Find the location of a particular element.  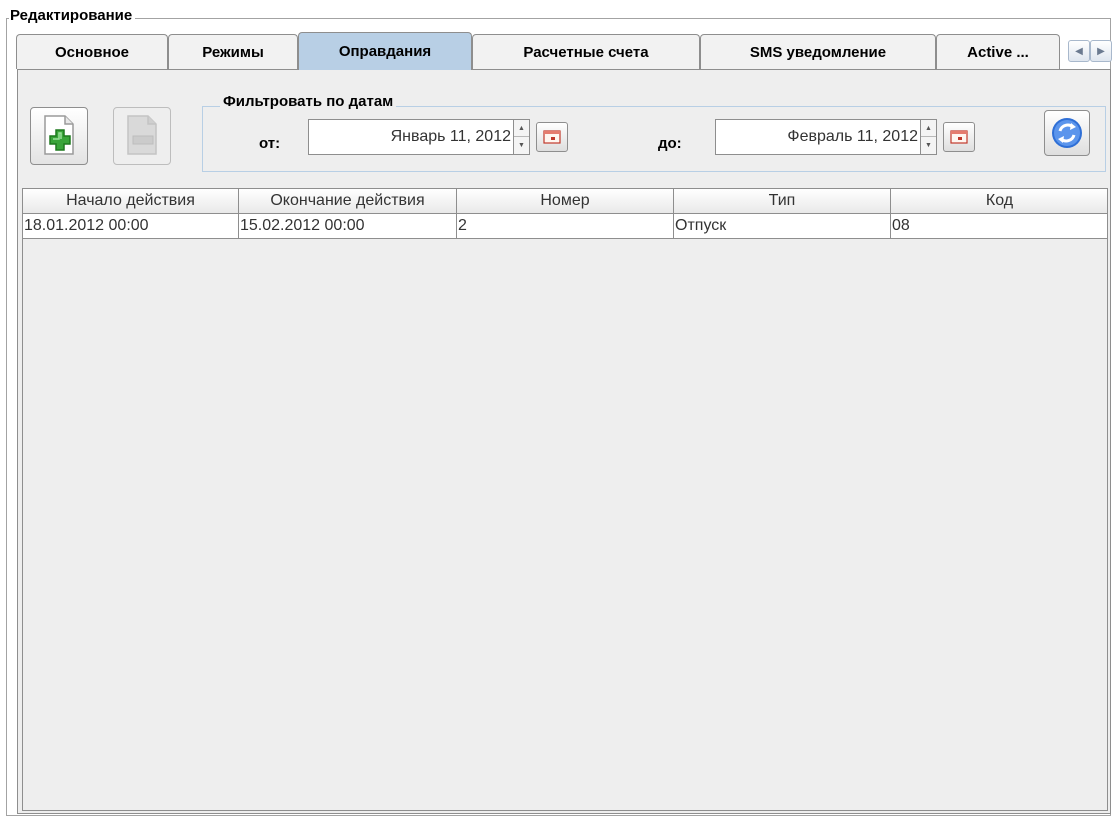

cell-number: 2 is located at coordinates (565, 226).